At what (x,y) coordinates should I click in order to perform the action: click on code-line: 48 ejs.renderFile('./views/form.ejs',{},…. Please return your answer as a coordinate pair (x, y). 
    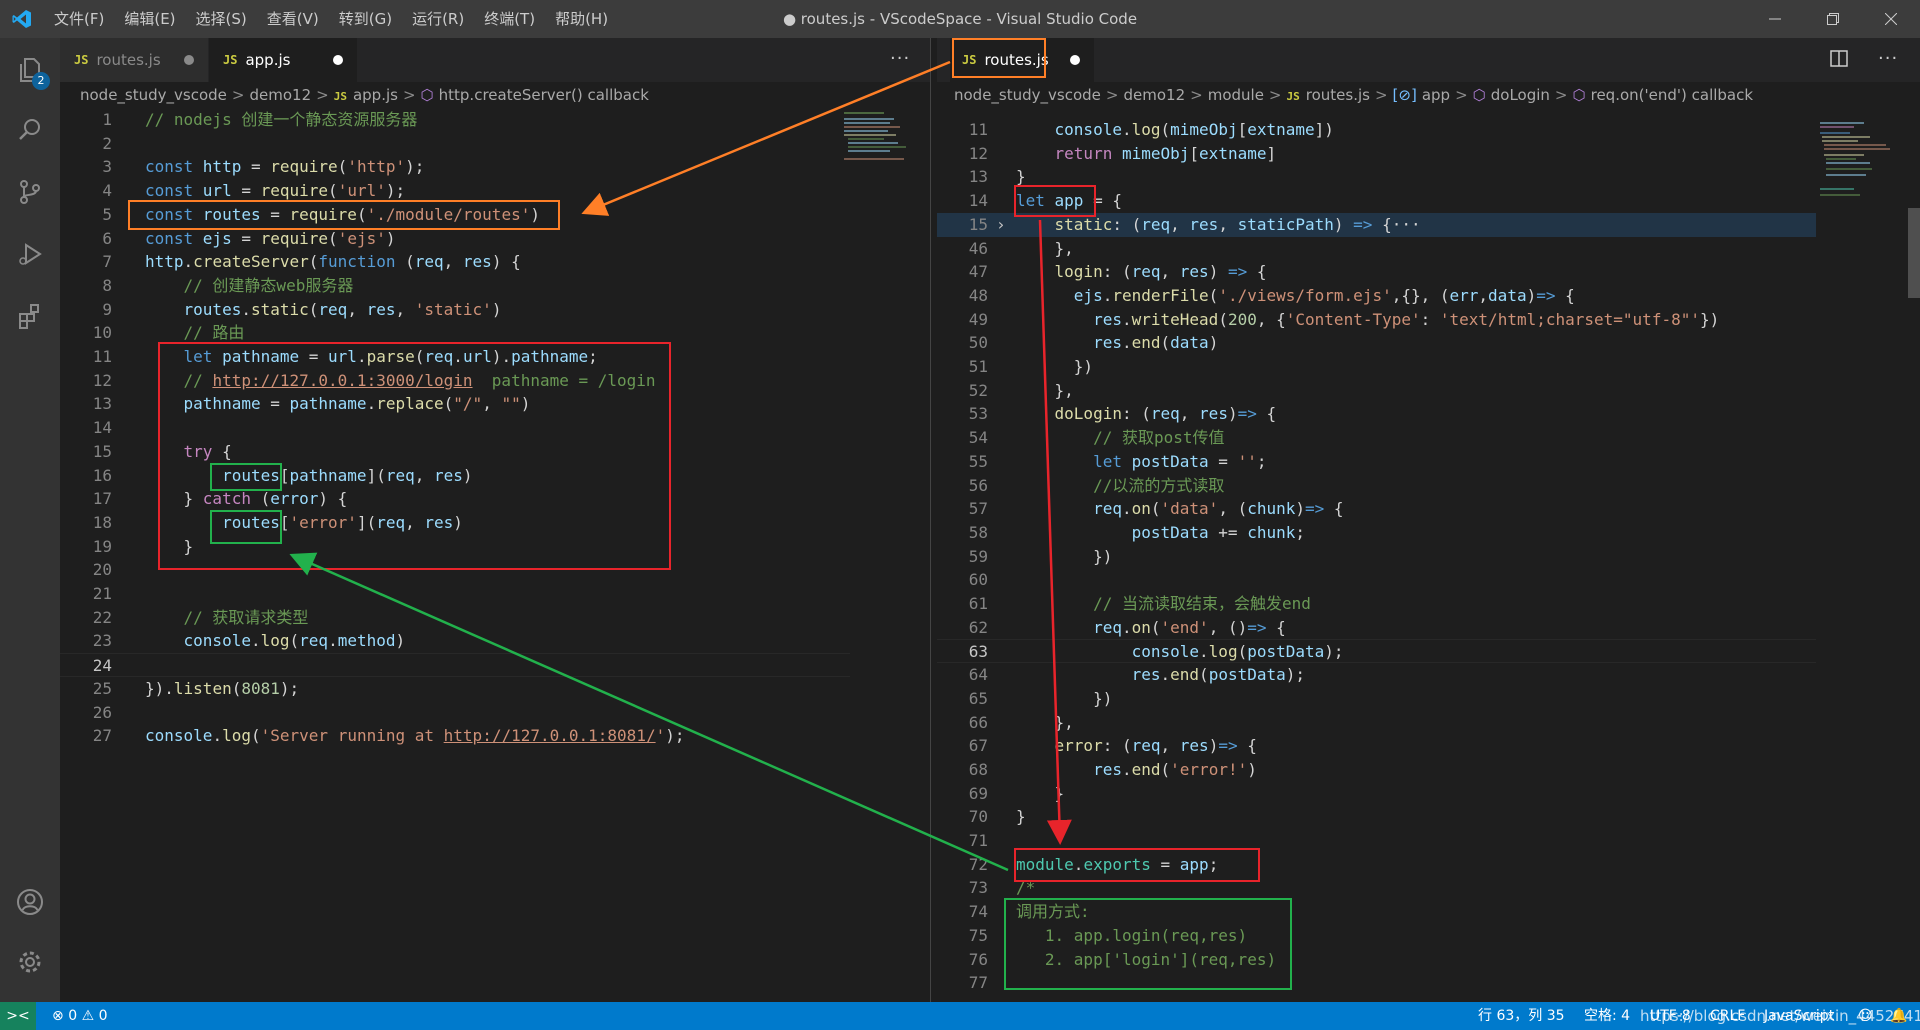
    Looking at the image, I should click on (1376, 296).